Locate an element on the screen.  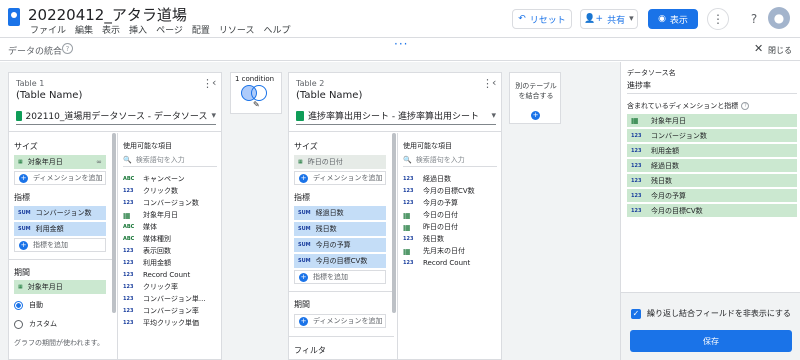
included-field-chip: 123 残日数 is located at coordinates (712, 180).